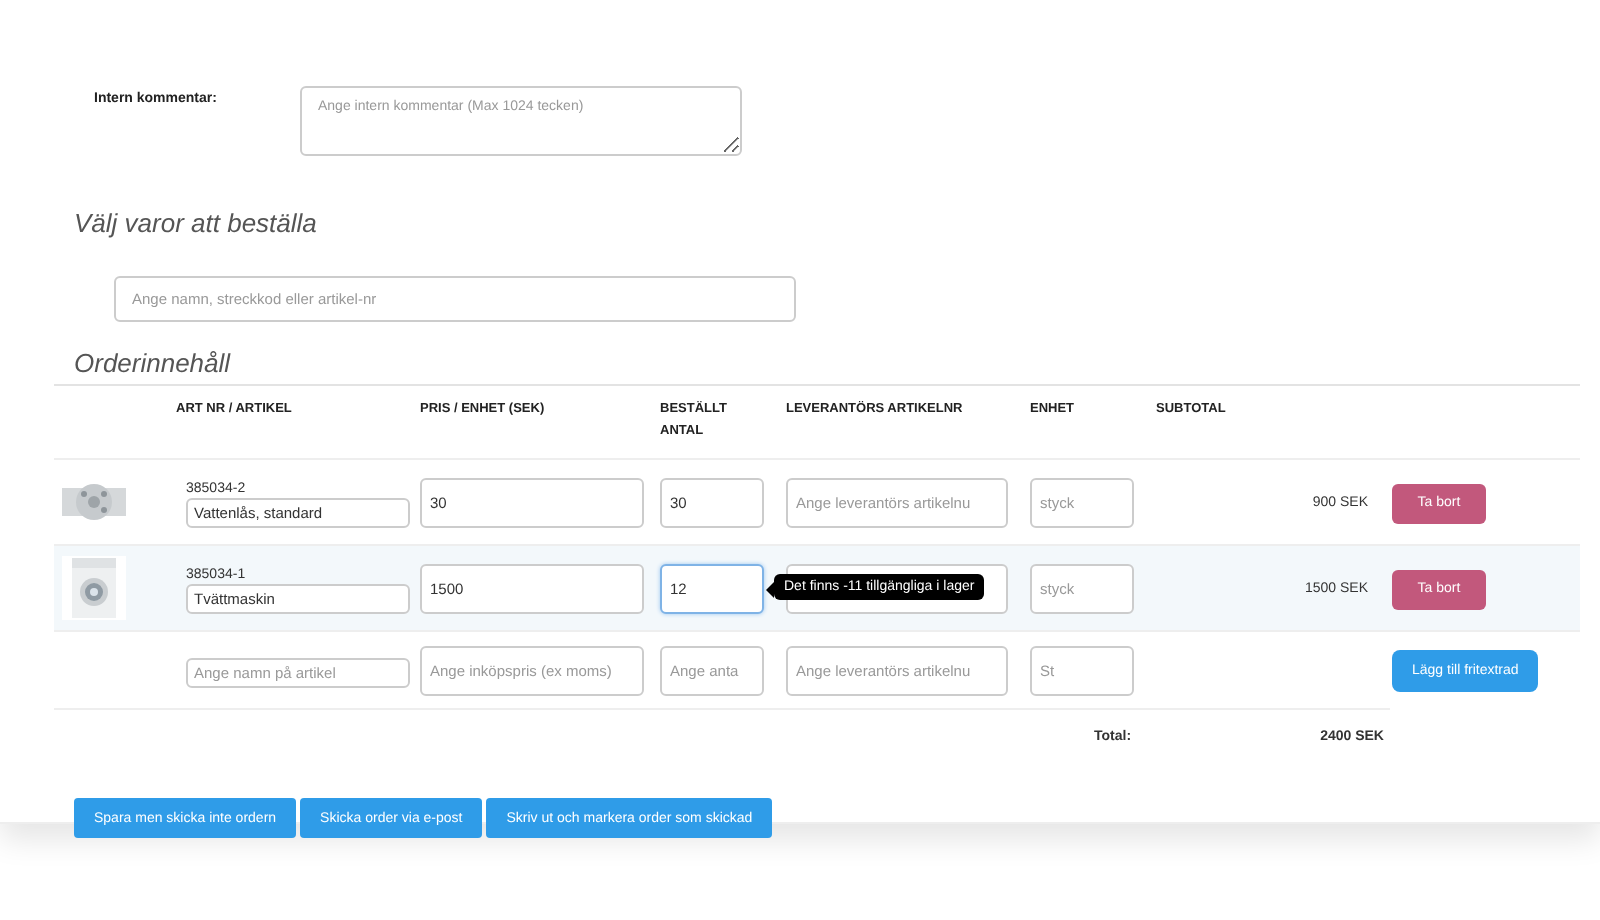 The height and width of the screenshot is (920, 1600). Describe the element at coordinates (152, 363) in the screenshot. I see `section-heading: Orderinnehåll` at that location.